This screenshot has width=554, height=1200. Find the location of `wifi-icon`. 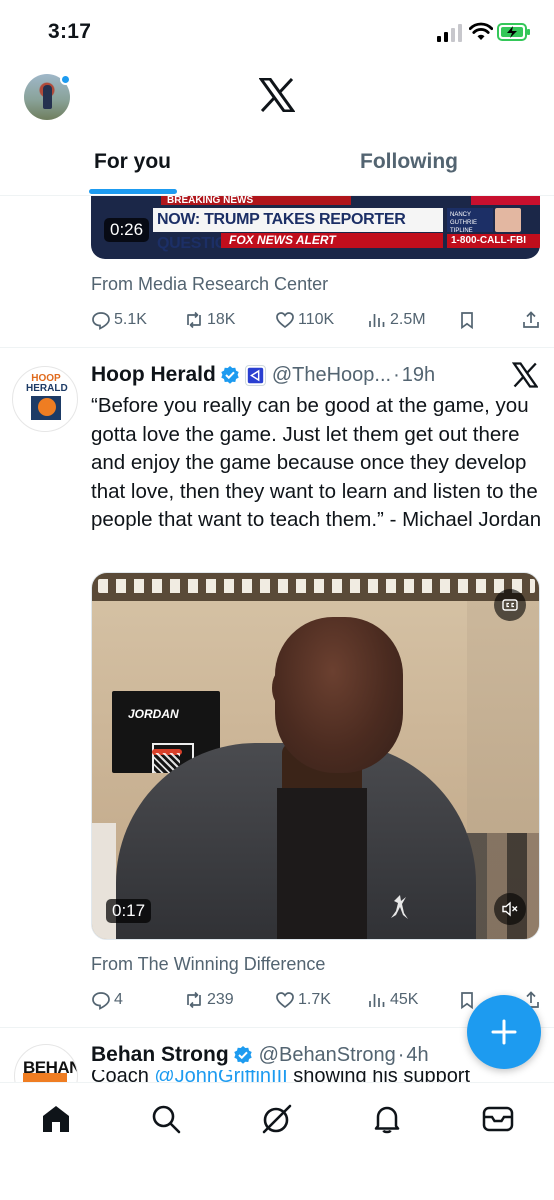

wifi-icon is located at coordinates (481, 31).